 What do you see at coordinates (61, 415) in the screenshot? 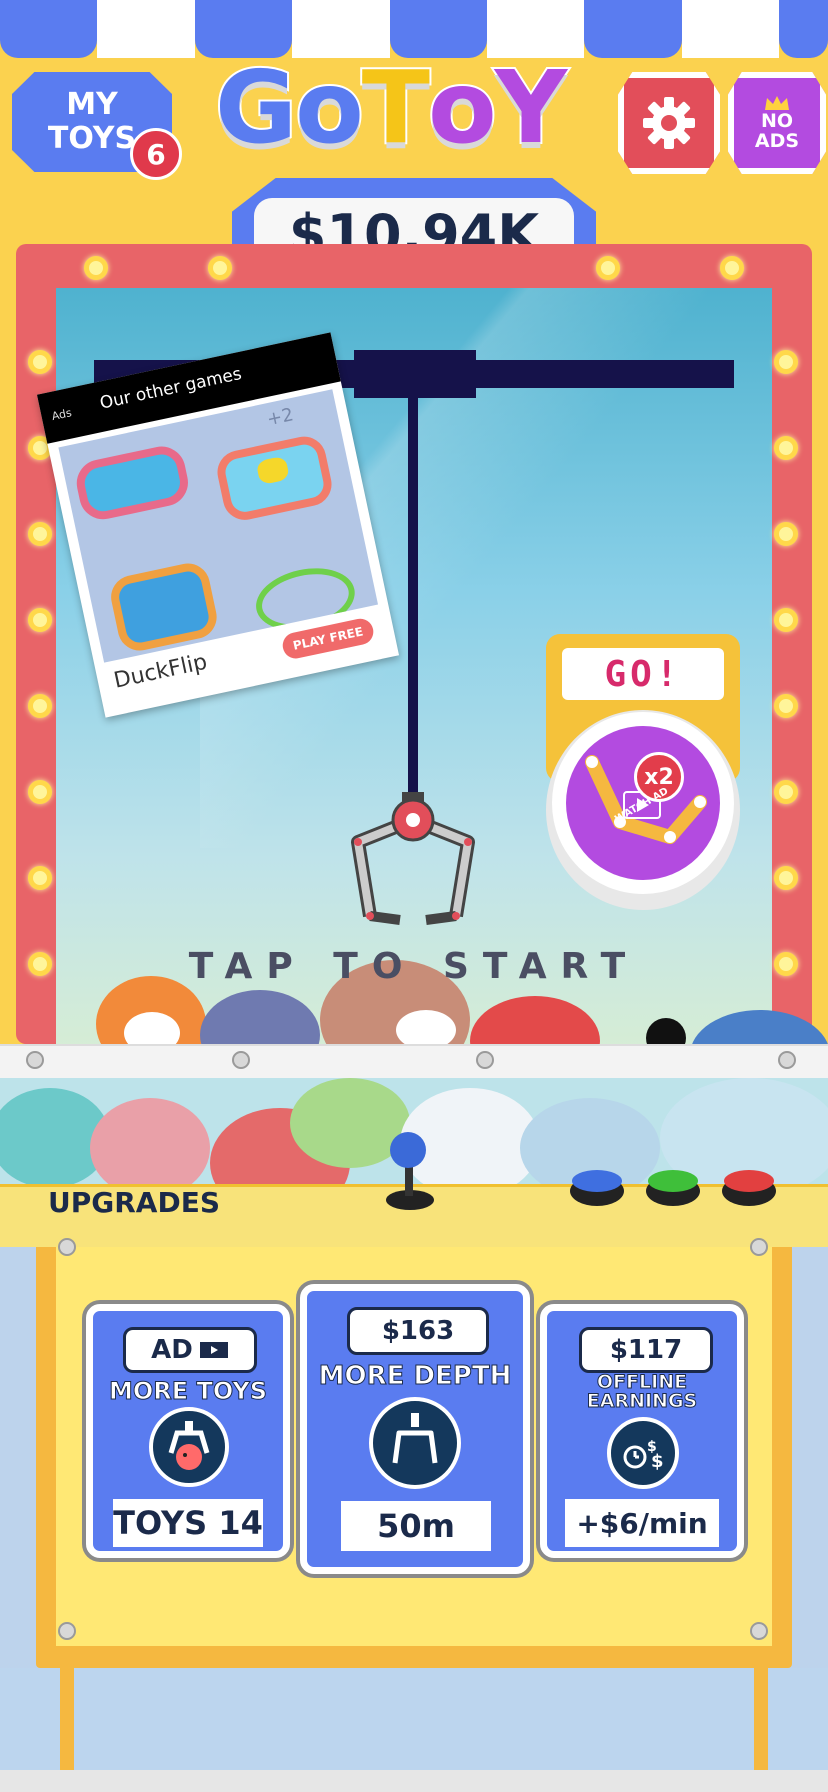
I see `ad-label: Ads` at bounding box center [61, 415].